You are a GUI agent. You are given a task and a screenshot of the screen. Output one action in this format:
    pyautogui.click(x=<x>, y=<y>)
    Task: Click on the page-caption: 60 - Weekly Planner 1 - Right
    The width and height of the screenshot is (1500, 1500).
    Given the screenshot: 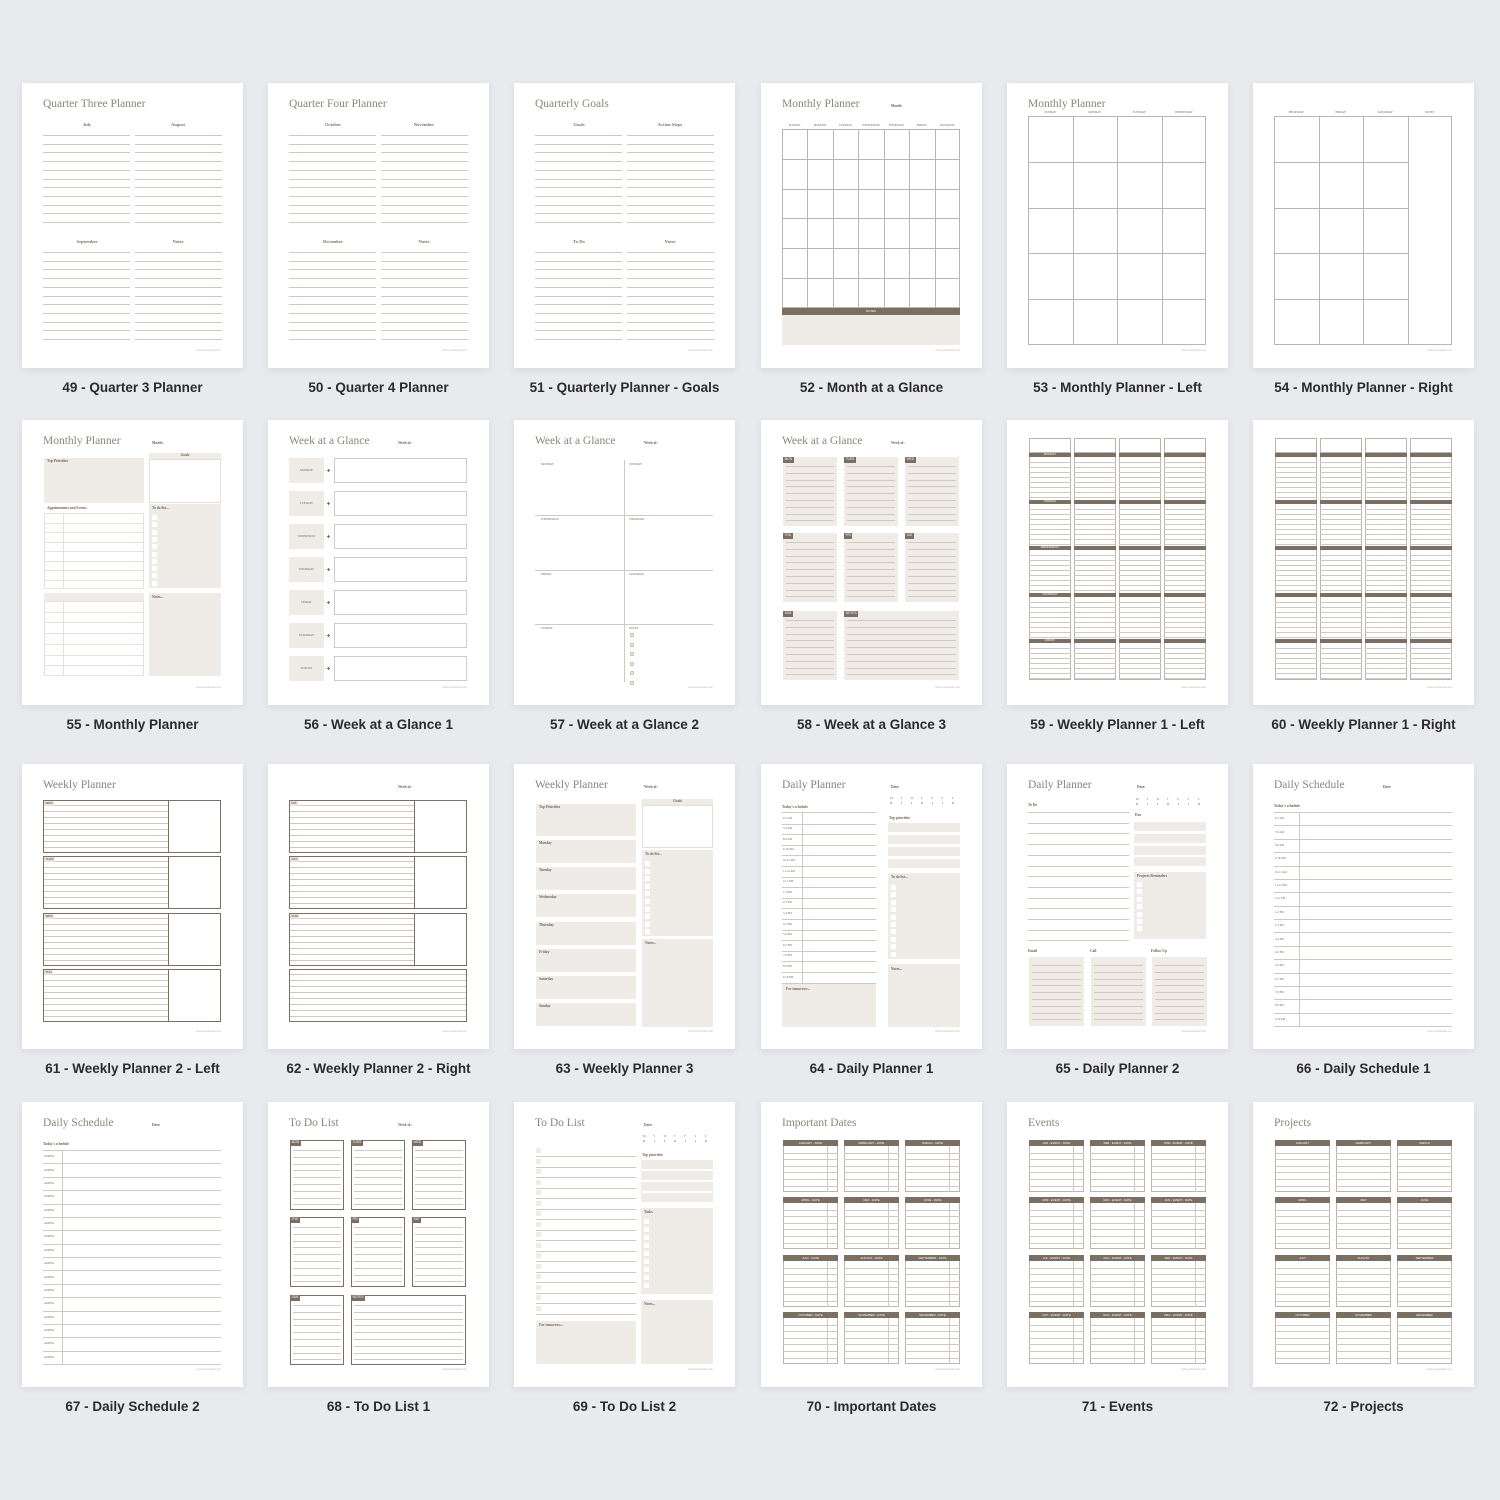 What is the action you would take?
    pyautogui.click(x=1363, y=724)
    